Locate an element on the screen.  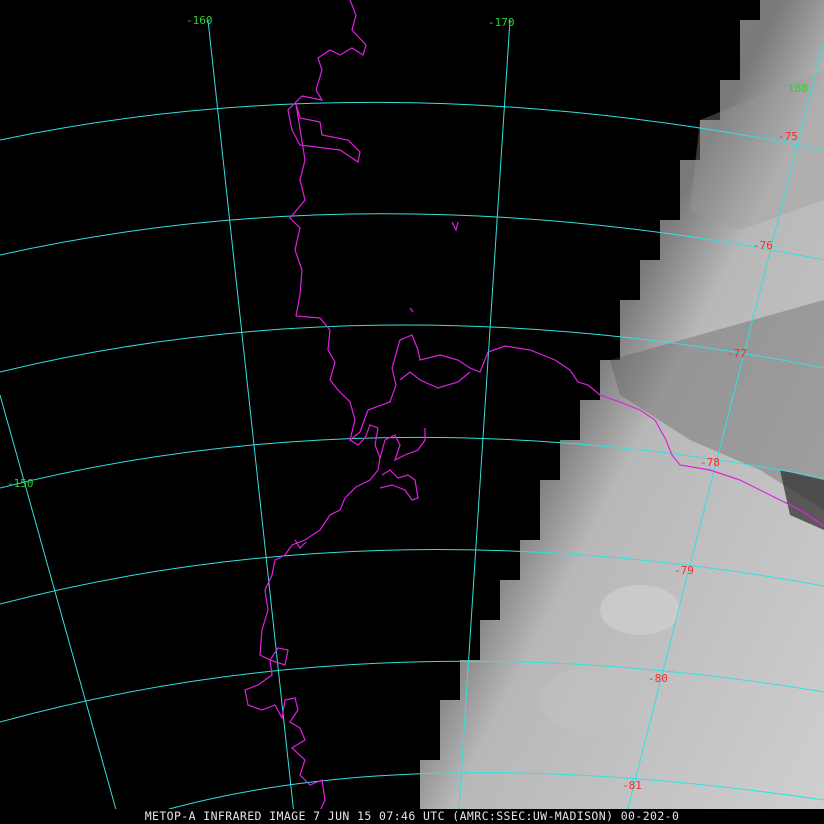
lat-label-minus-79: -79 is located at coordinates (684, 570).